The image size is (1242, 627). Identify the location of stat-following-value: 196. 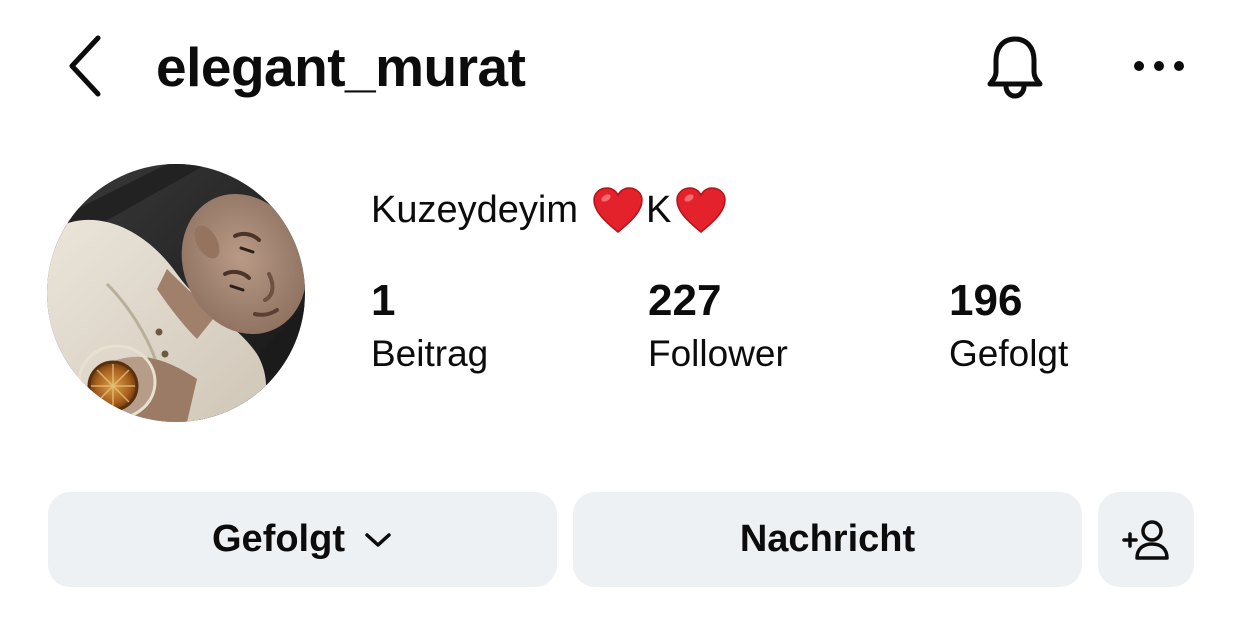
(986, 300).